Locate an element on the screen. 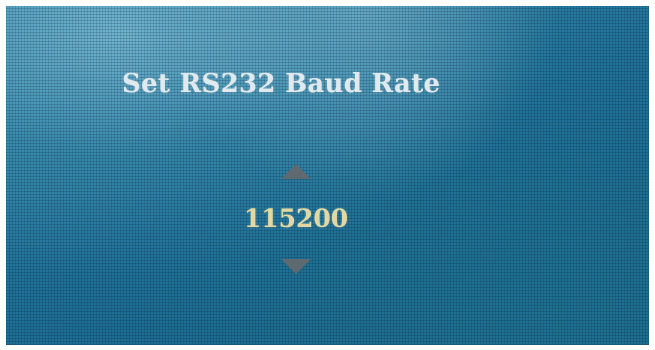 The width and height of the screenshot is (655, 350). baud-rate-spinner: 115200 is located at coordinates (296, 218).